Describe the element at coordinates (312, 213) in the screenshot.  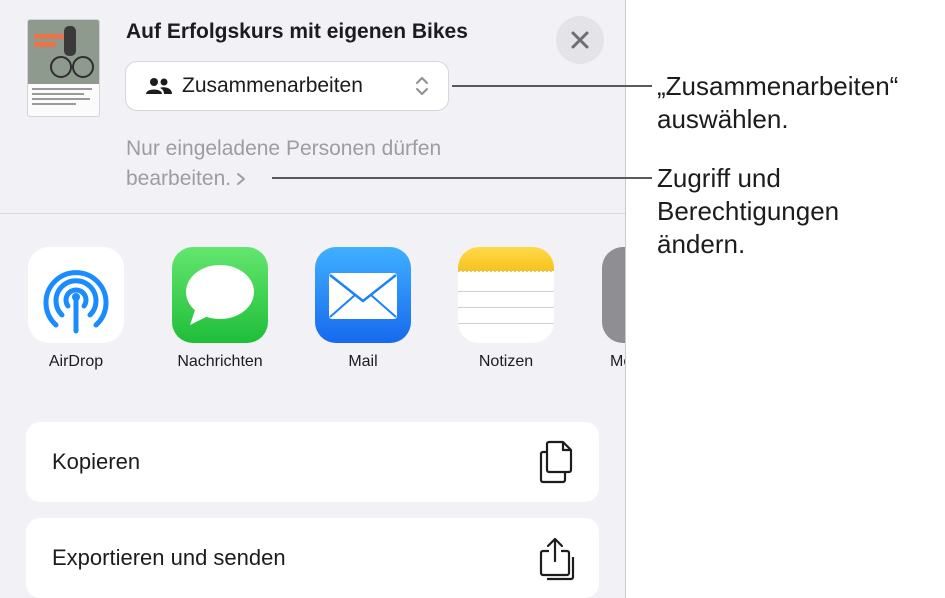
I see `divider` at that location.